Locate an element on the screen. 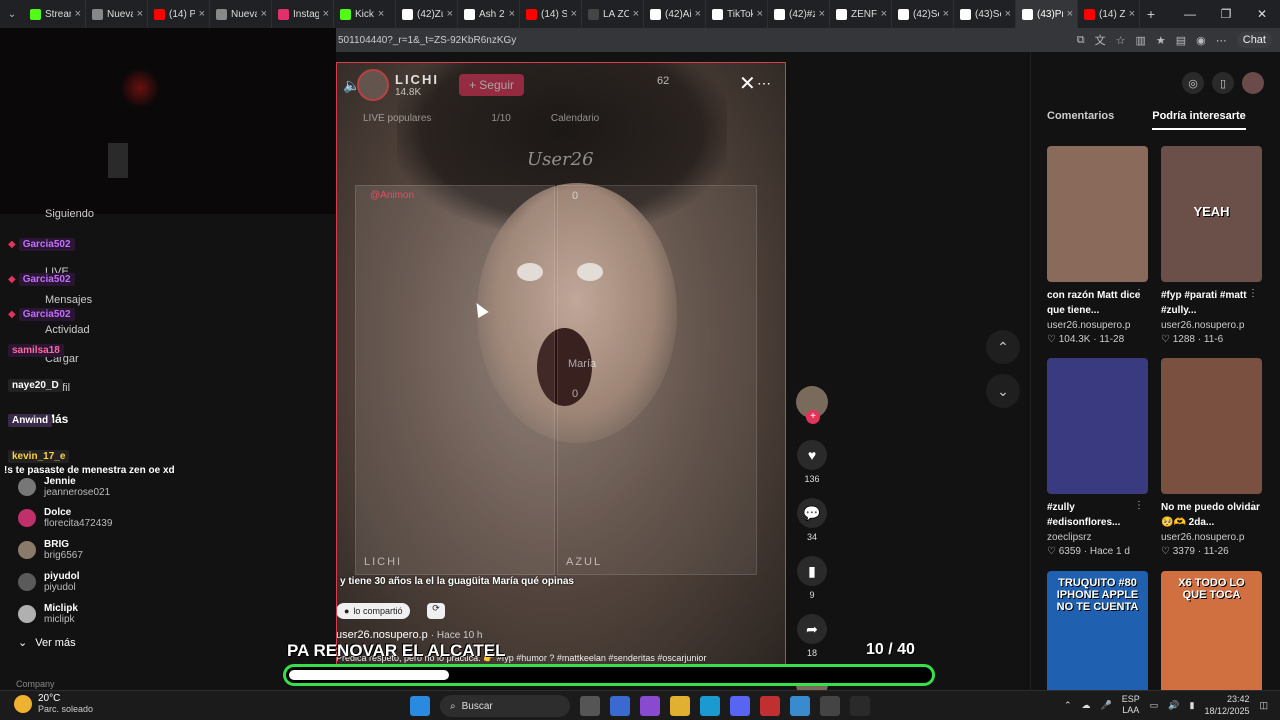 This screenshot has height=720, width=1280. favorite-star-icon: ☆ is located at coordinates (1121, 40).